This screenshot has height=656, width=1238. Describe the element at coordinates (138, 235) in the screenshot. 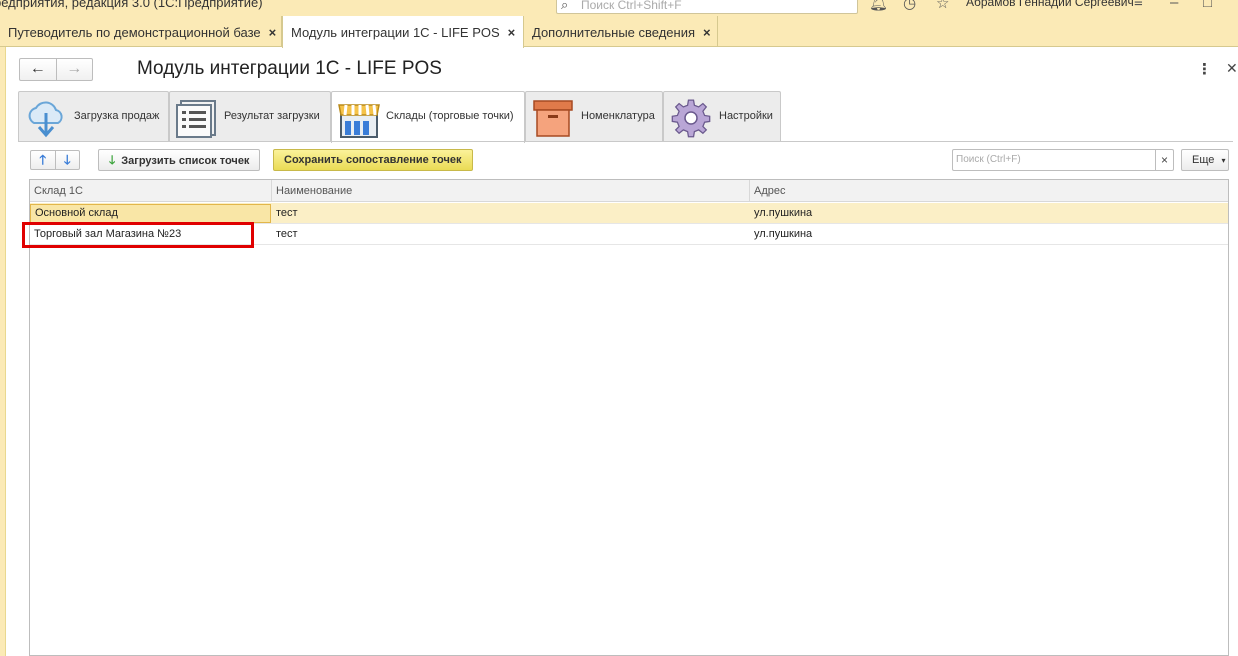

I see `highlight-annotation-box` at that location.